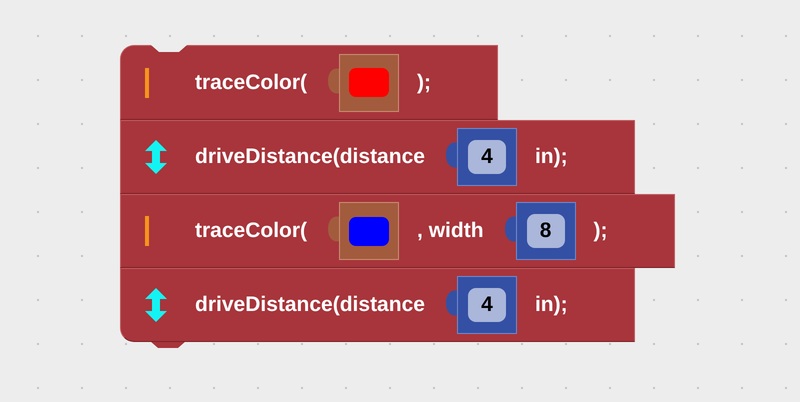  Describe the element at coordinates (546, 231) in the screenshot. I see `number-input: 8` at that location.